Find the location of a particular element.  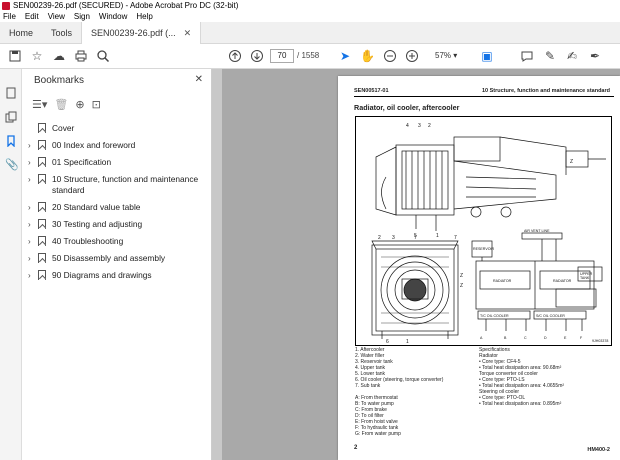

svg-text: 7 is located at coordinates (415, 238).